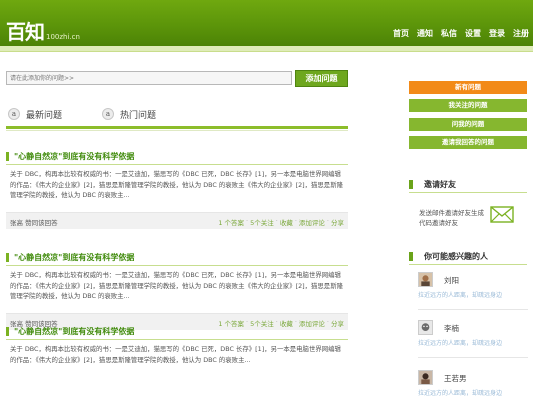 The height and width of the screenshot is (407, 533). Describe the element at coordinates (337, 222) in the screenshot. I see `share-link: 分享` at that location.